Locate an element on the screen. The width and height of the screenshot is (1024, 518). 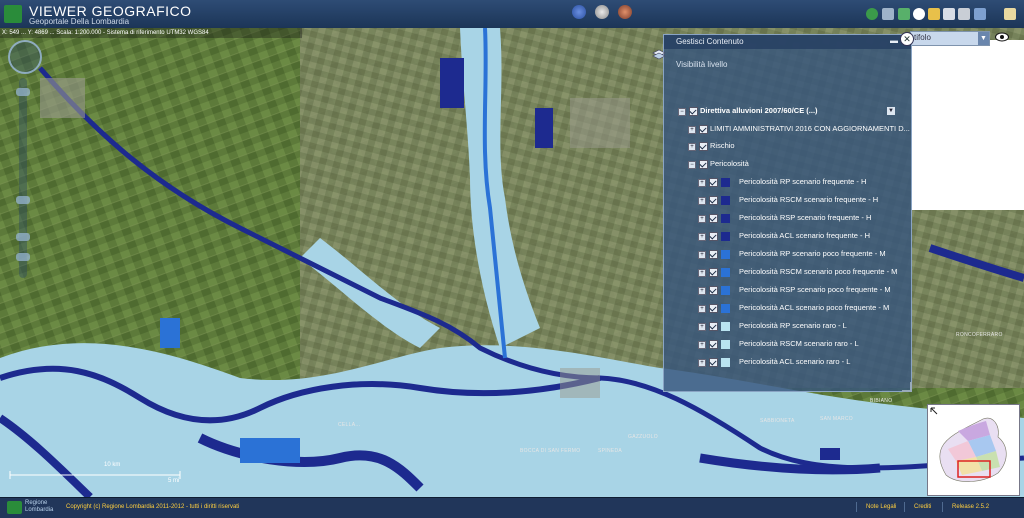
footer-divider is located at coordinates (942, 507).